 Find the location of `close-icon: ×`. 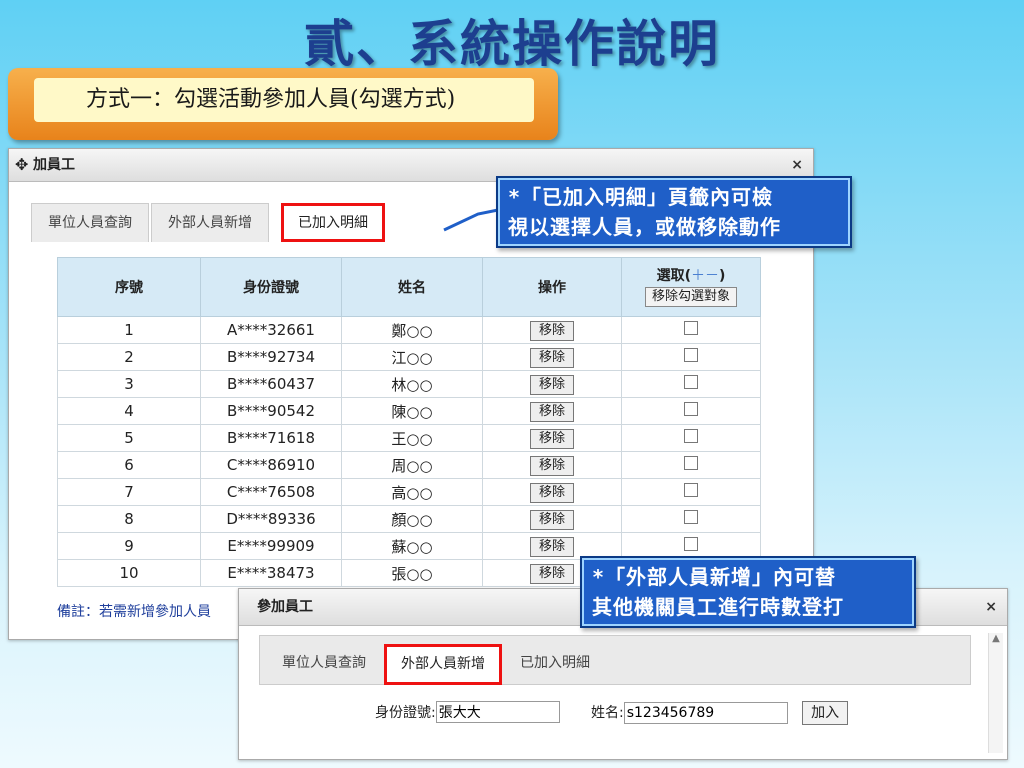

close-icon: × is located at coordinates (991, 607).